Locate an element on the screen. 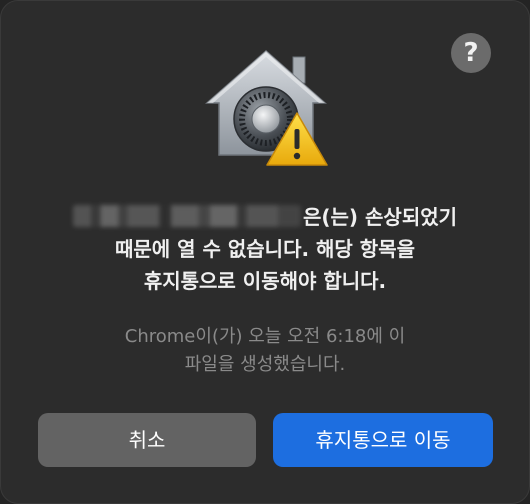 The image size is (530, 504). move-to-trash-button: 휴지통으로 이동 is located at coordinates (383, 440).